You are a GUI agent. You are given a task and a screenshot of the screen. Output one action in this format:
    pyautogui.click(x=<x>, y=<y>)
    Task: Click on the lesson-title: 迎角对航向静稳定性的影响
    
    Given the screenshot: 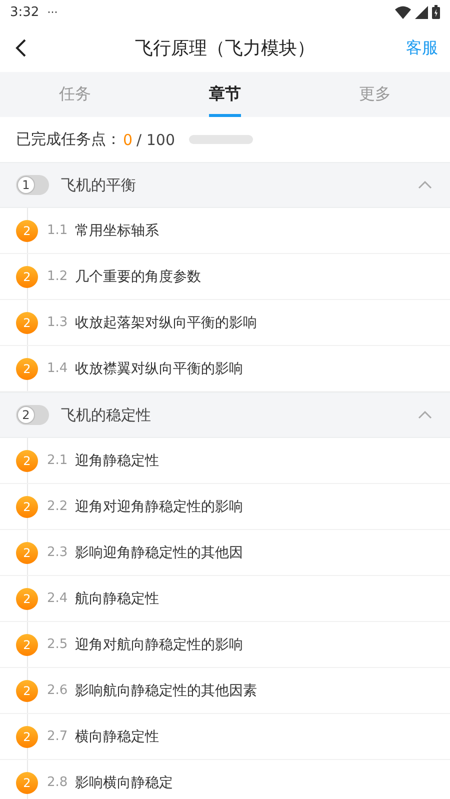 What is the action you would take?
    pyautogui.click(x=159, y=645)
    